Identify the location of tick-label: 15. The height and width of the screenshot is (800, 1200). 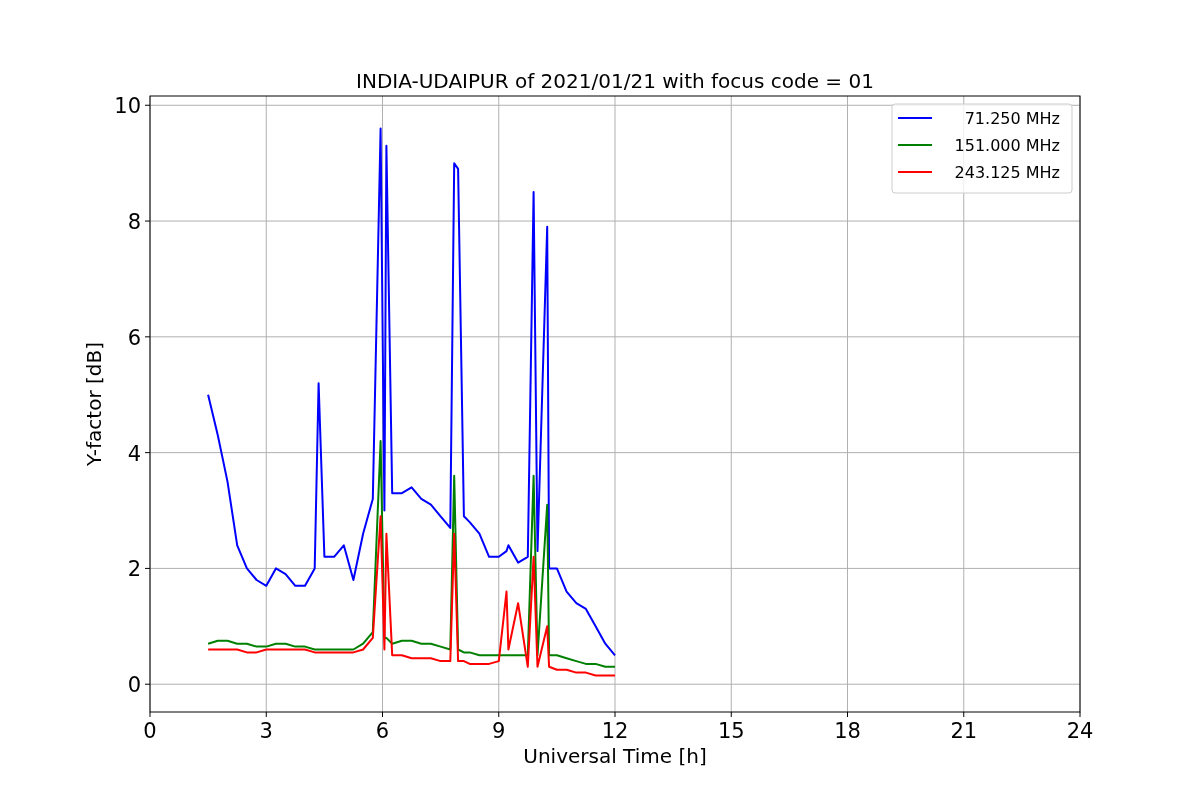
(731, 731).